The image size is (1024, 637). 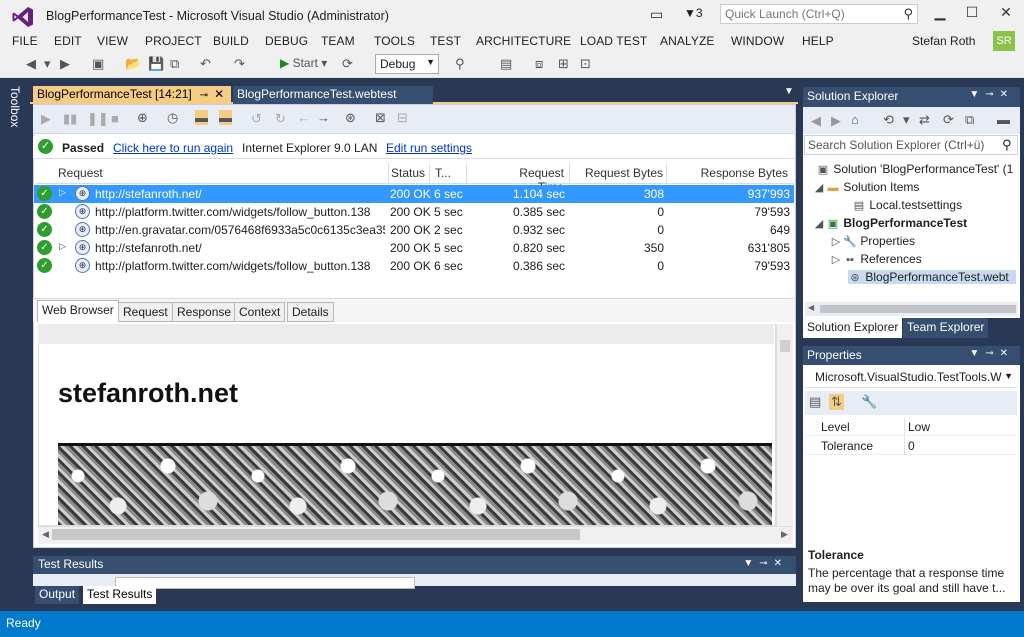 What do you see at coordinates (784, 534) in the screenshot?
I see `scroll-right-icon: ▶` at bounding box center [784, 534].